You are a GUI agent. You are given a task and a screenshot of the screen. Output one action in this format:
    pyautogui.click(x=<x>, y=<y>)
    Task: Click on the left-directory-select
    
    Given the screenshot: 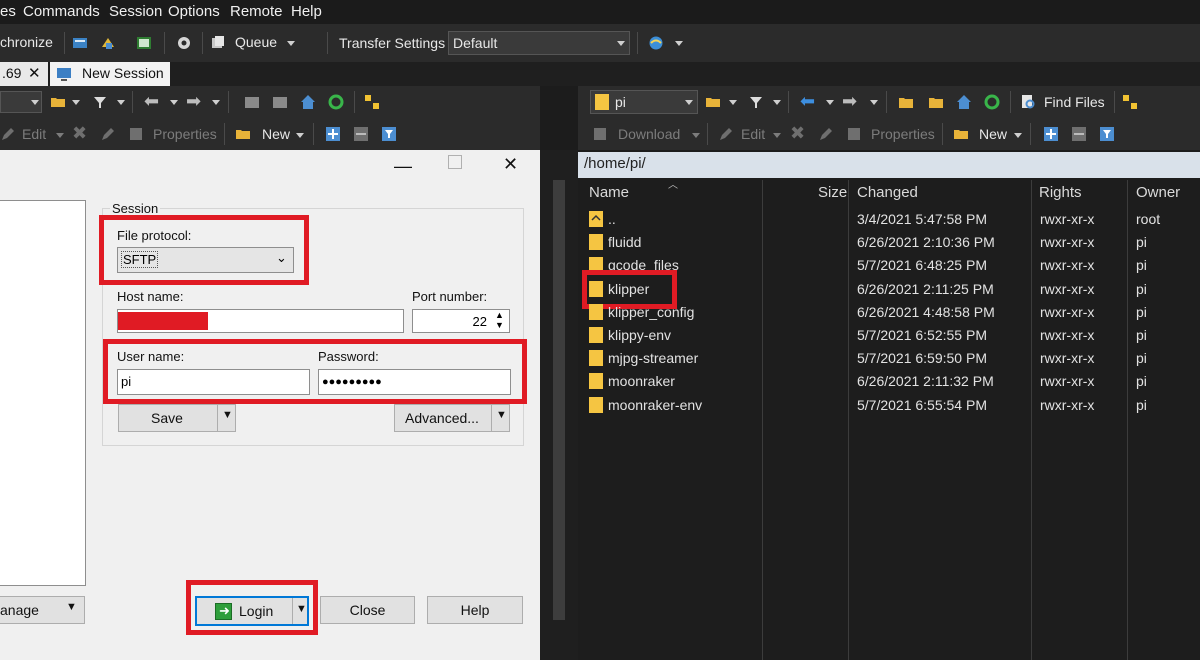 What is the action you would take?
    pyautogui.click(x=21, y=102)
    